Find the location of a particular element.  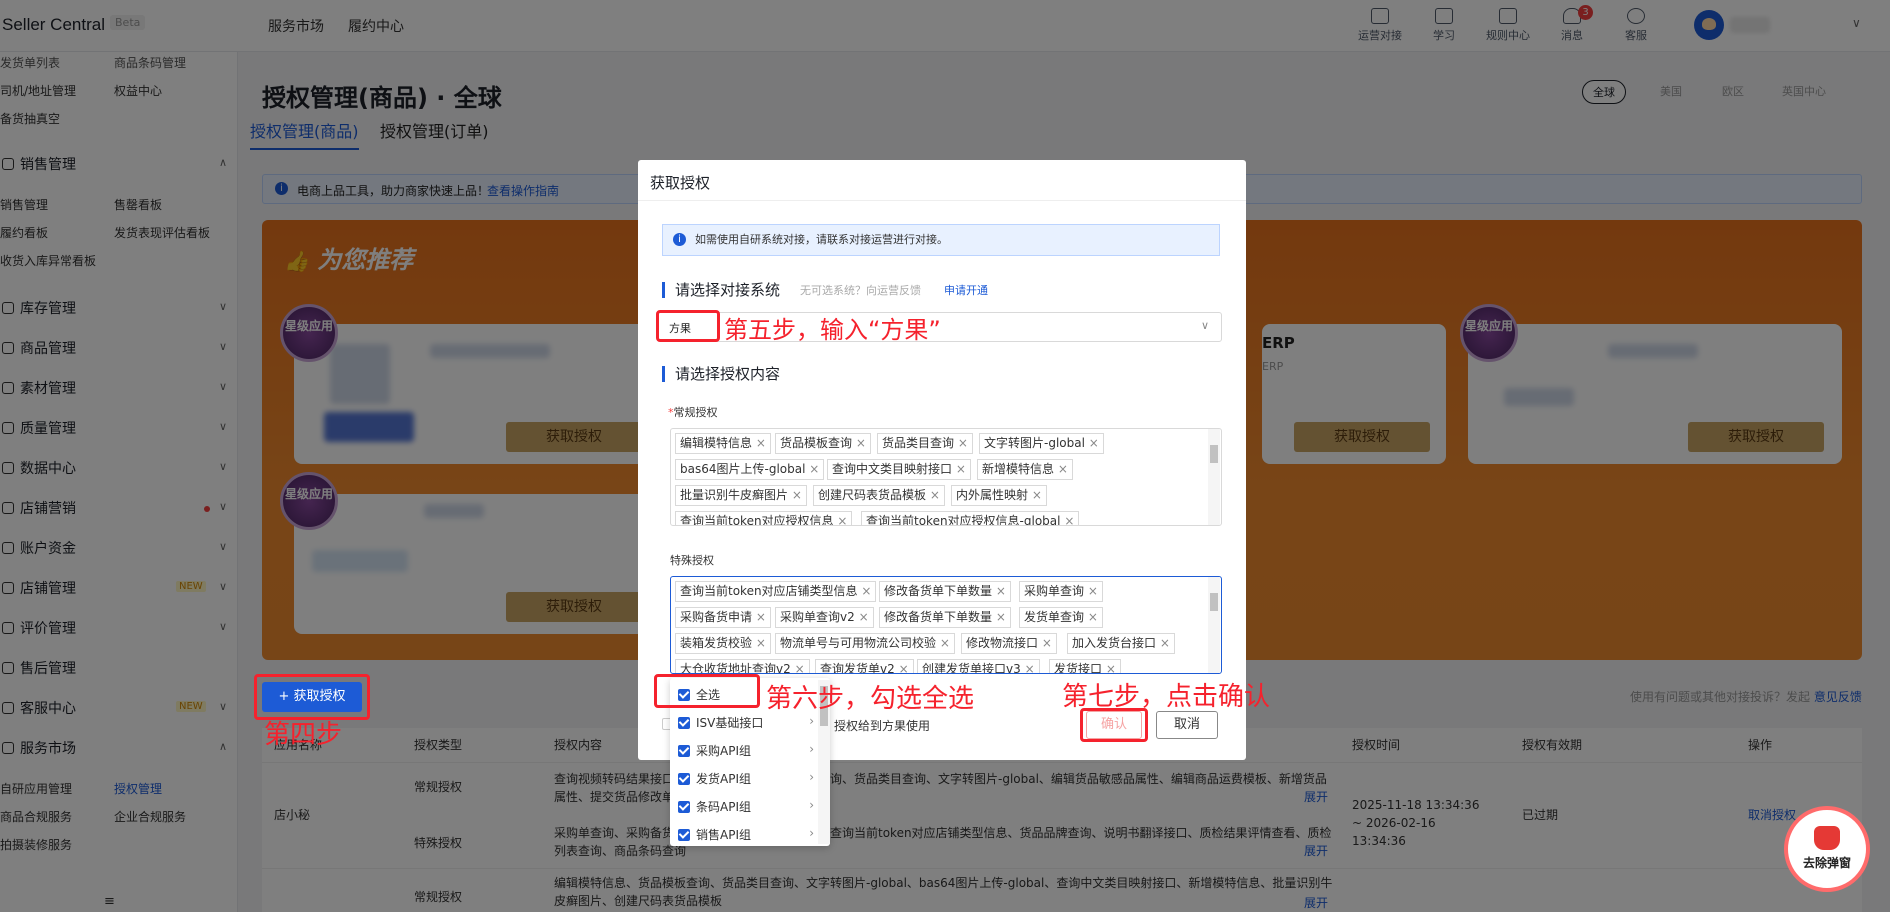

section-select-content: 请选择授权内容 is located at coordinates (721, 374).